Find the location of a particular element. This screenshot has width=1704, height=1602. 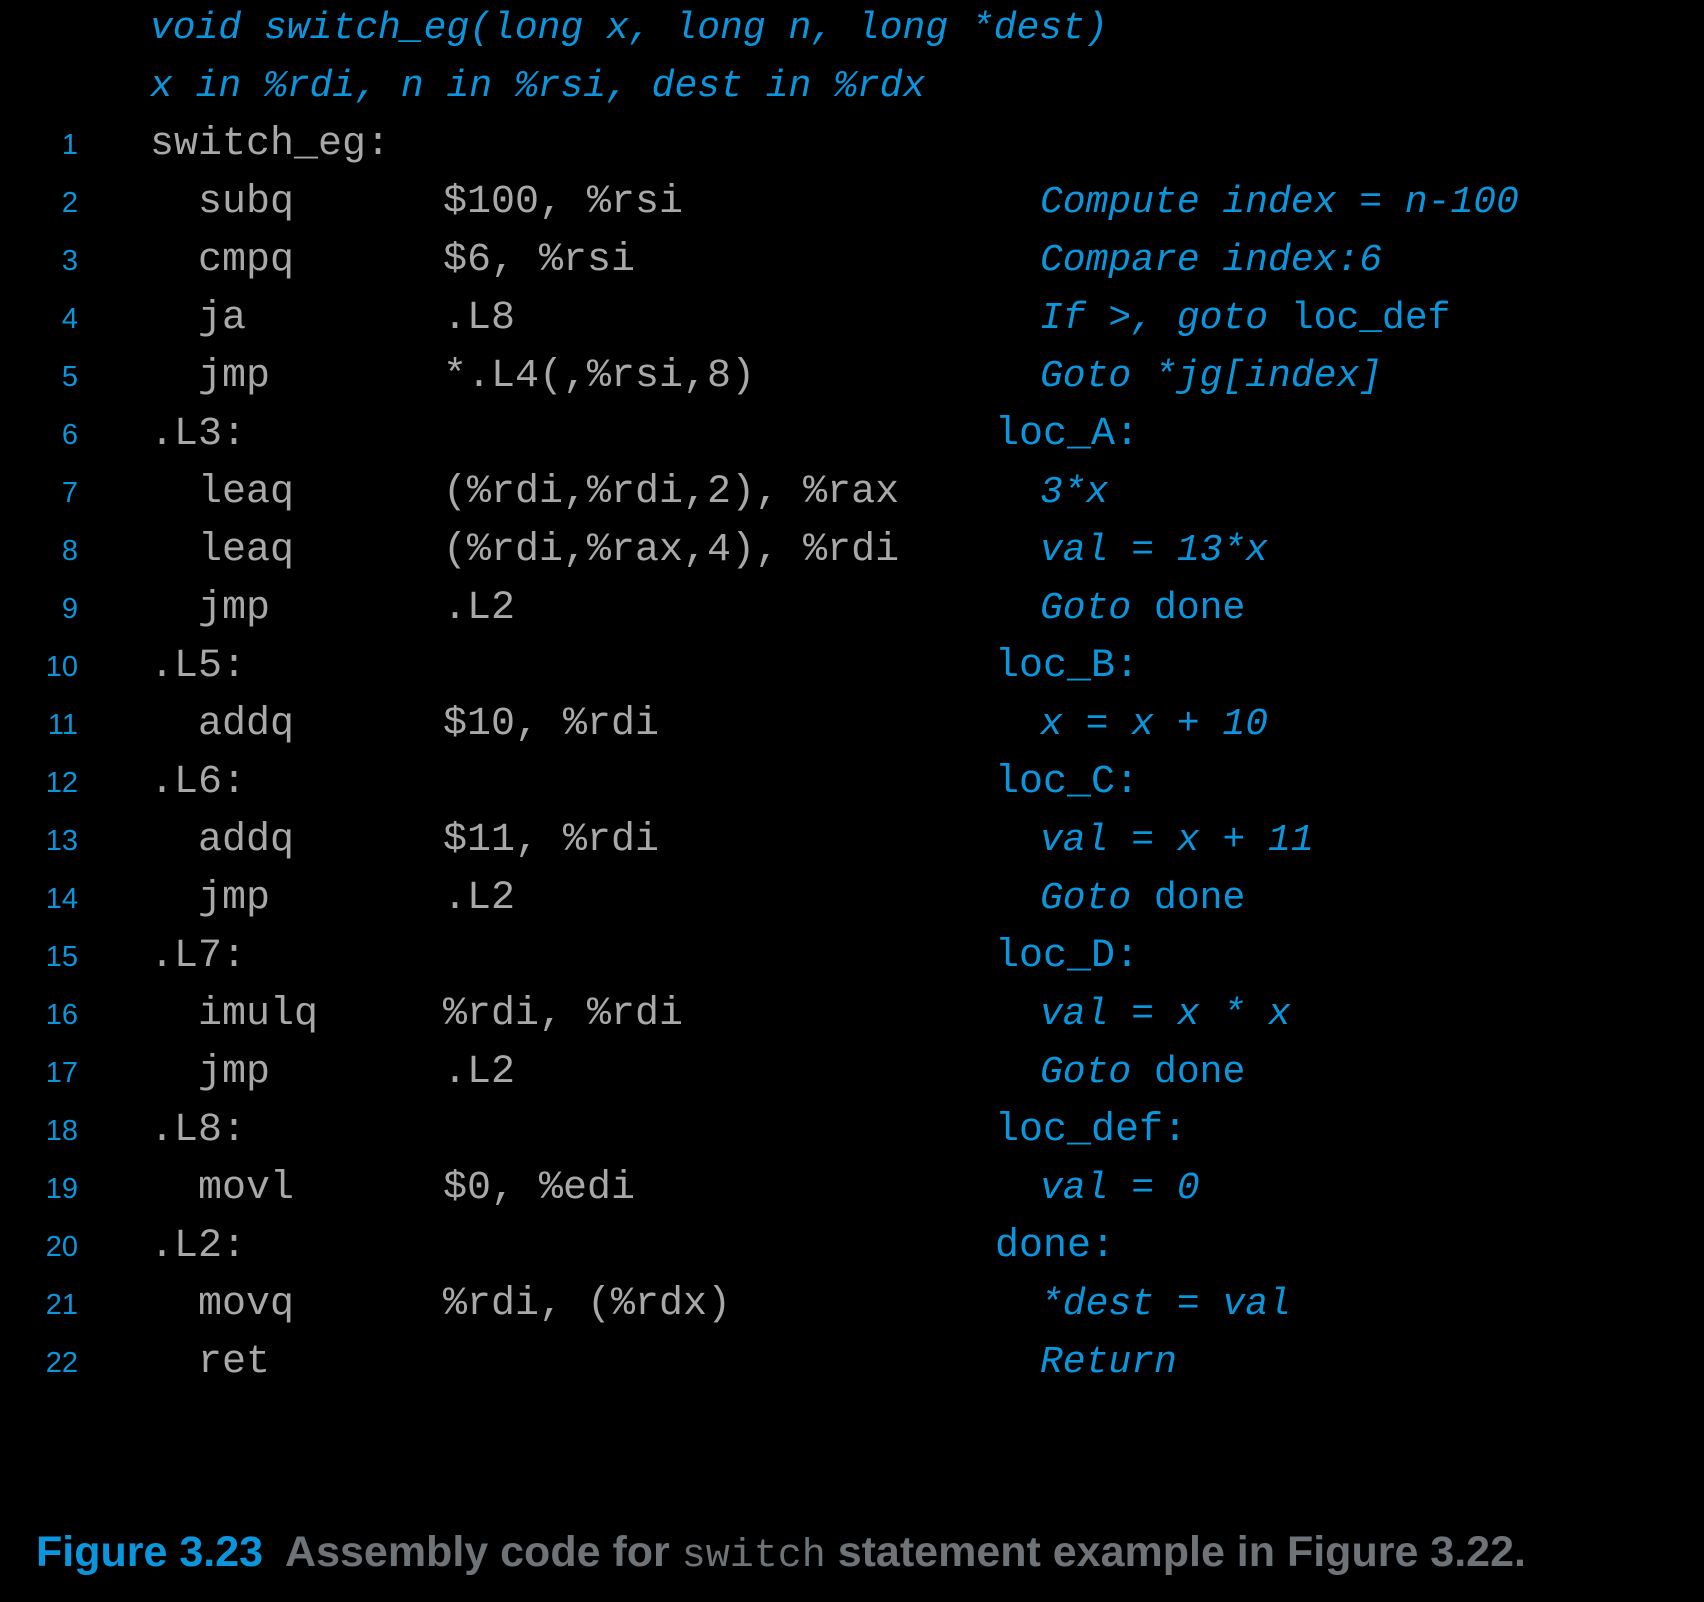

line-number: 19 is located at coordinates (61, 1189).